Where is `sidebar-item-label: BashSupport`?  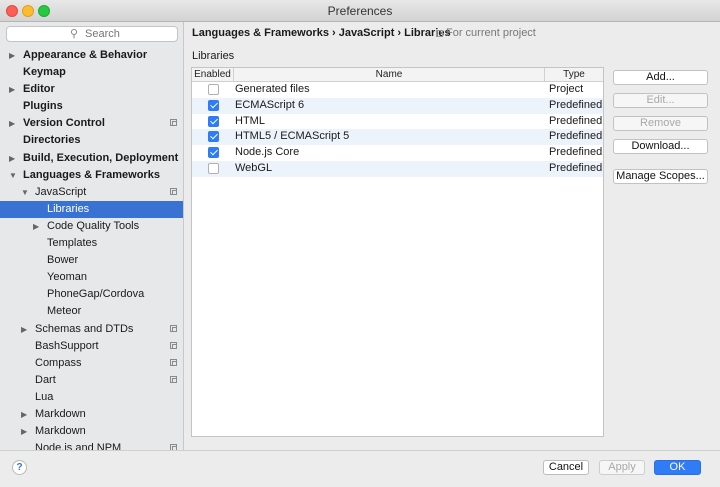
sidebar-item-label: BashSupport is located at coordinates (67, 345).